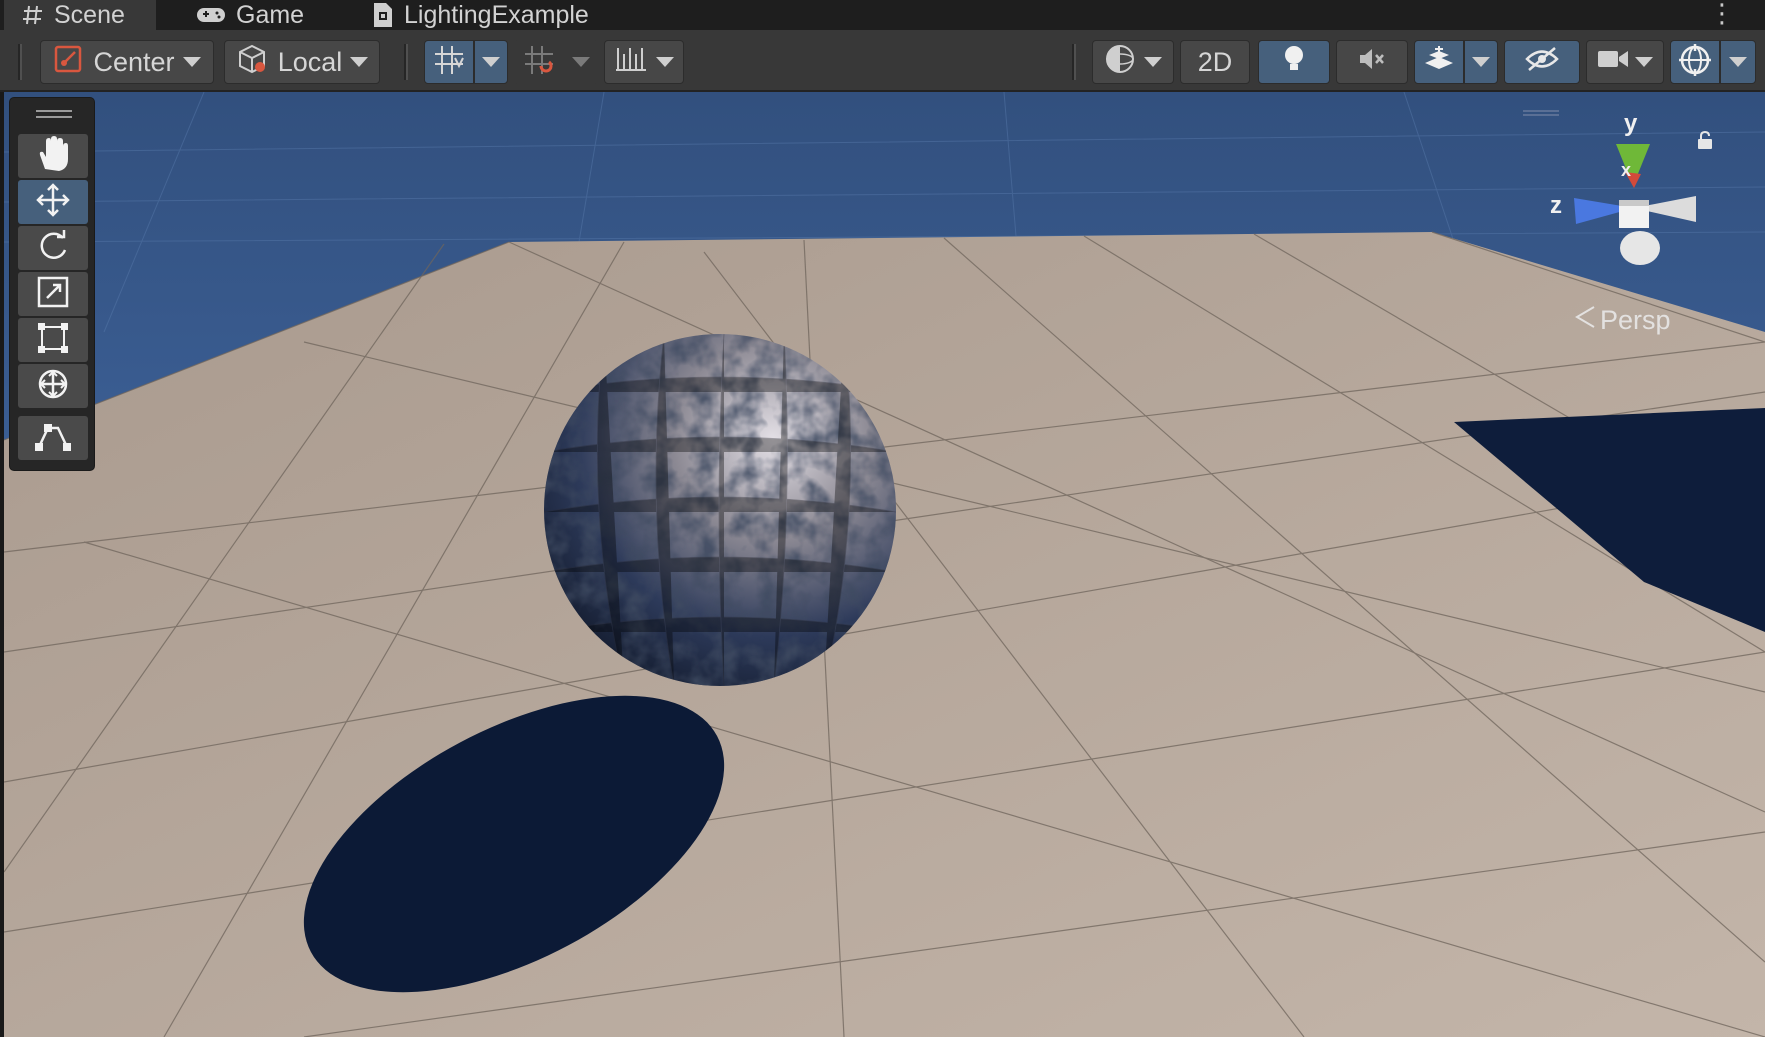 The image size is (1765, 1037). I want to click on lock-icon, so click(1705, 140).